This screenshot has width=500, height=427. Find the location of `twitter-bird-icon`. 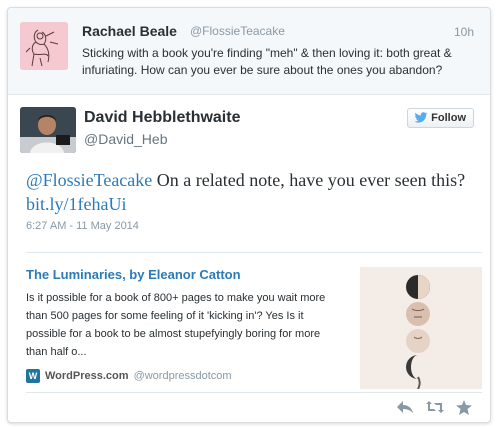

twitter-bird-icon is located at coordinates (421, 117).